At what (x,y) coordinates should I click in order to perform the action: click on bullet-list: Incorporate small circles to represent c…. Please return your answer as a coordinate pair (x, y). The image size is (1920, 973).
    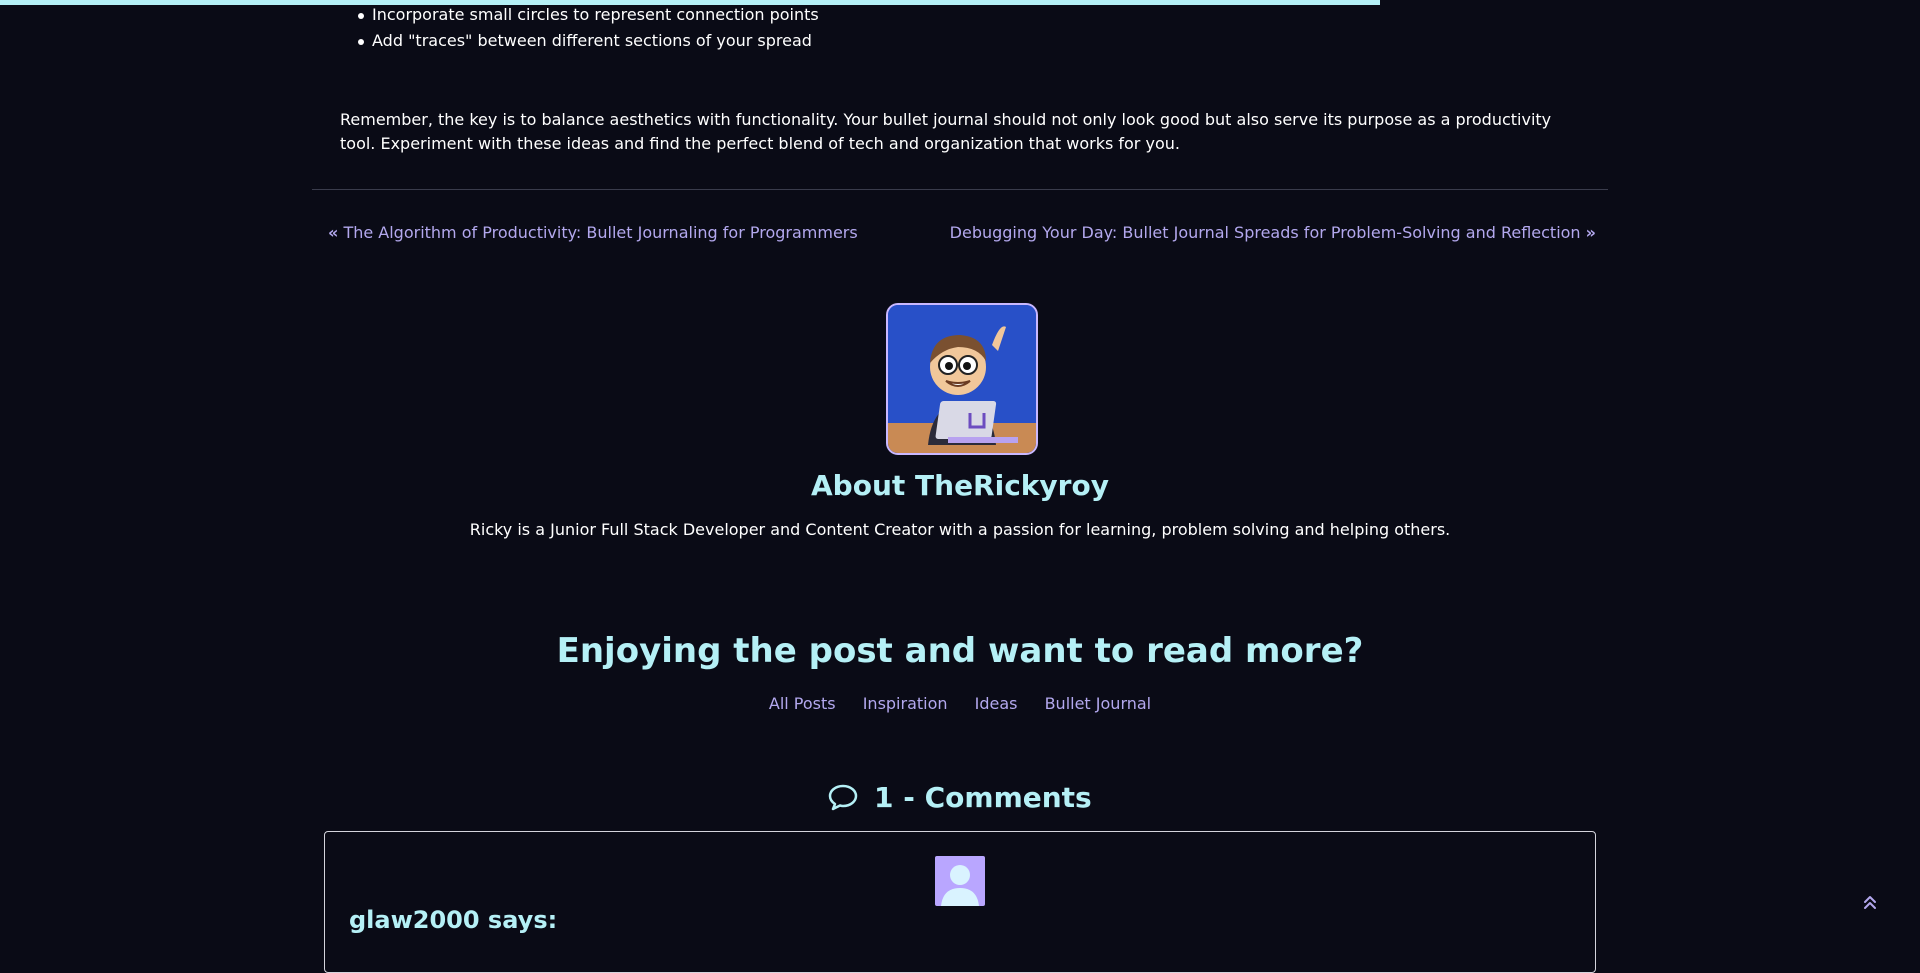
    Looking at the image, I should click on (587, 28).